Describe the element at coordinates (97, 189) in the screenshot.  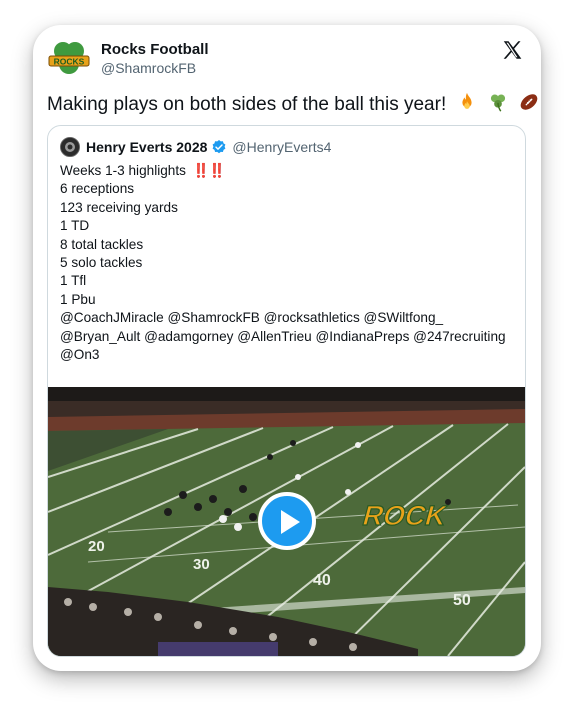
I see `text-line: 6 receptions` at that location.